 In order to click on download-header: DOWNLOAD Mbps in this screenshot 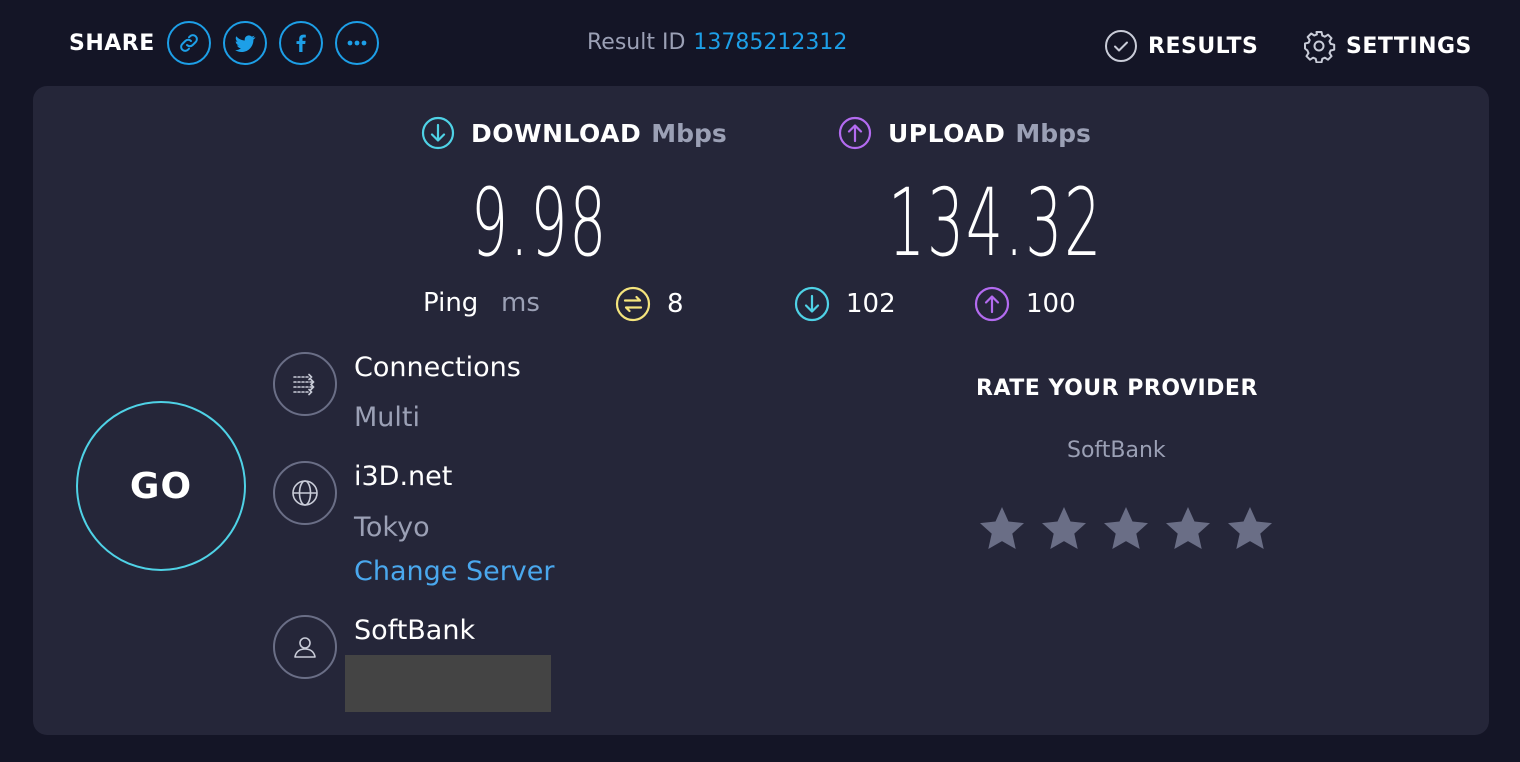, I will do `click(574, 133)`.